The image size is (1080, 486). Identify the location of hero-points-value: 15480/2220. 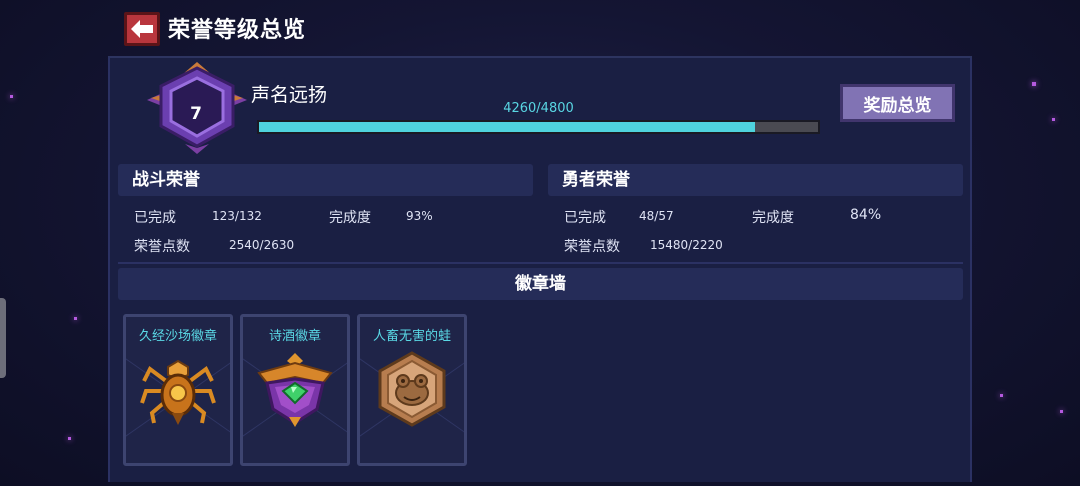
(686, 245).